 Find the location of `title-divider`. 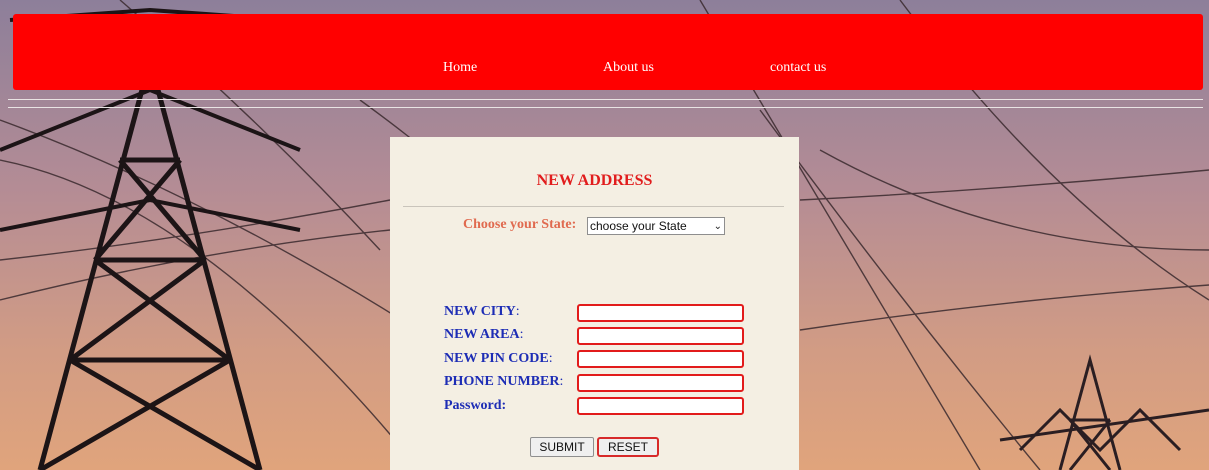

title-divider is located at coordinates (593, 206).